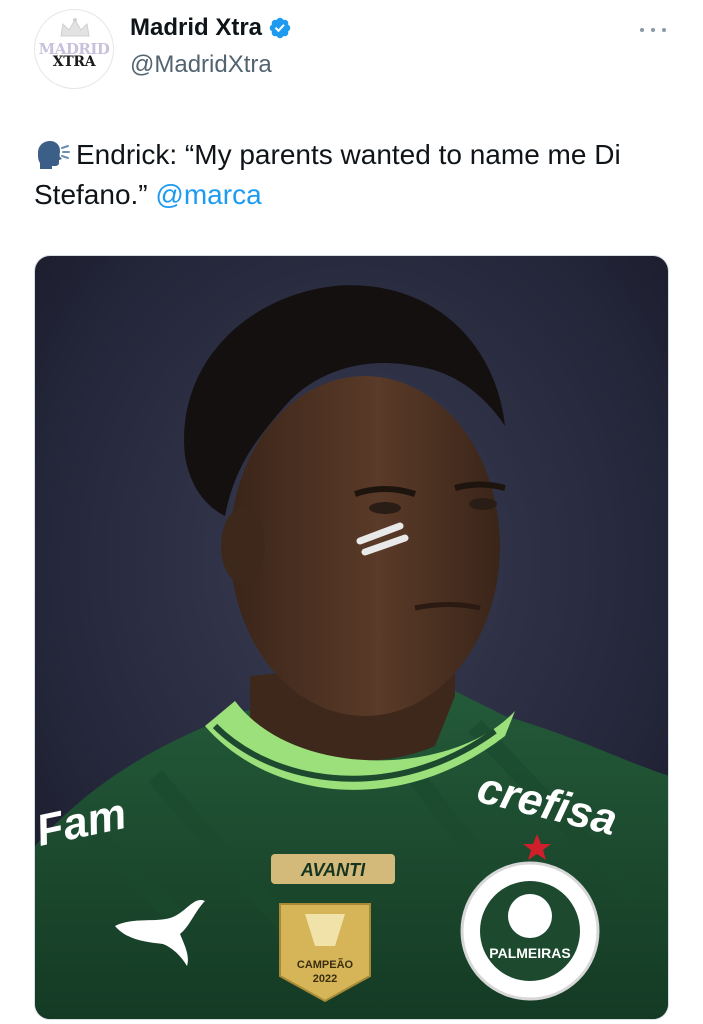 This screenshot has width=703, height=1024. I want to click on avatar-text-bottom: XTRA, so click(74, 62).